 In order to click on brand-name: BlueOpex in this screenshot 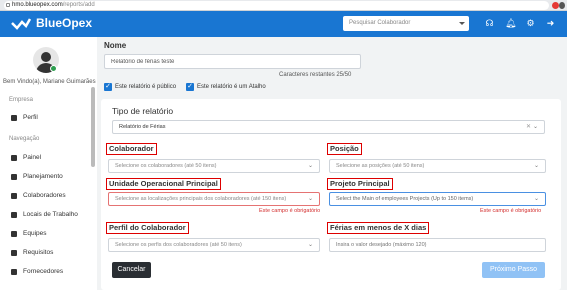, I will do `click(64, 23)`.